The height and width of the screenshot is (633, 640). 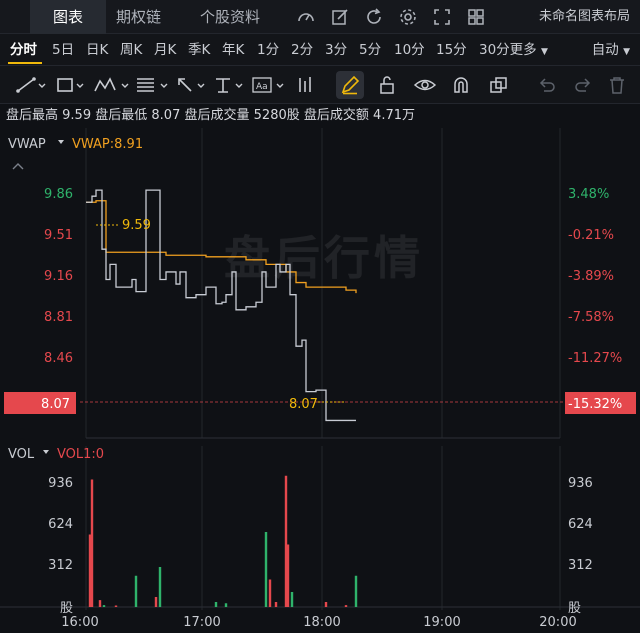 What do you see at coordinates (46, 452) in the screenshot?
I see `vol-dropdown-icon` at bounding box center [46, 452].